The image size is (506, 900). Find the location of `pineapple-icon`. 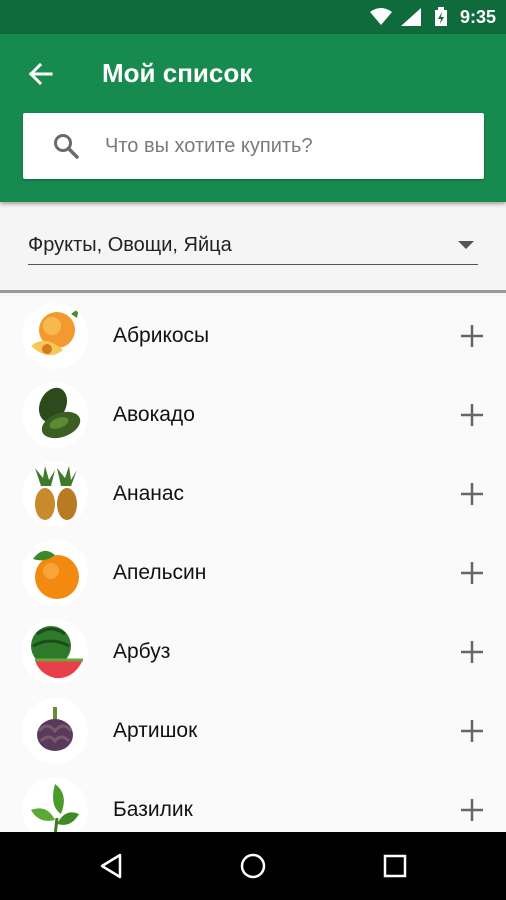

pineapple-icon is located at coordinates (55, 493).